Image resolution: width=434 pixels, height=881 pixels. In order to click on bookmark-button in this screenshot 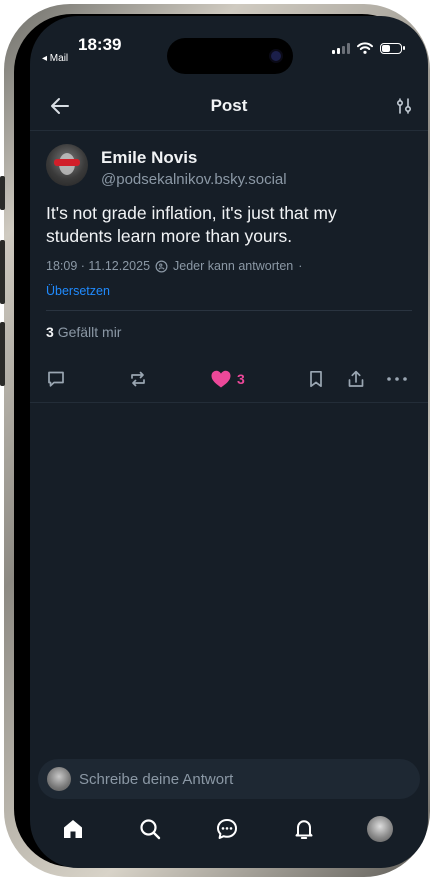, I will do `click(316, 379)`.